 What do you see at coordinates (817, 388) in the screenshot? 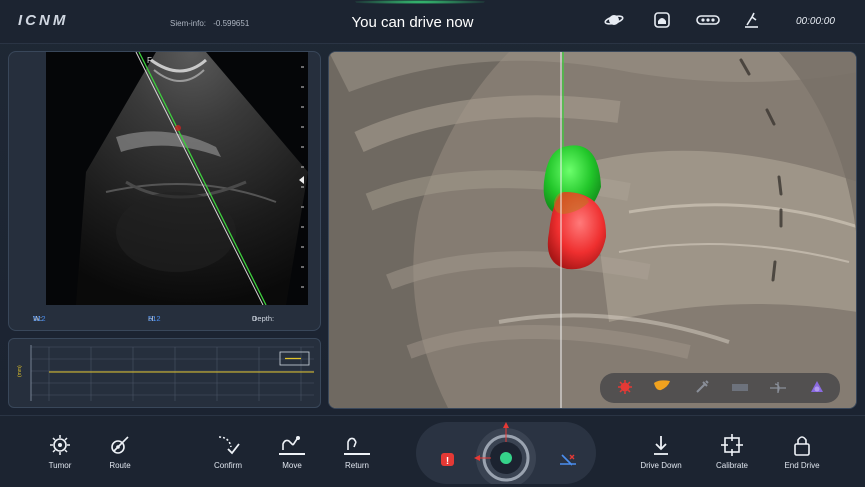
I see `target-icon` at bounding box center [817, 388].